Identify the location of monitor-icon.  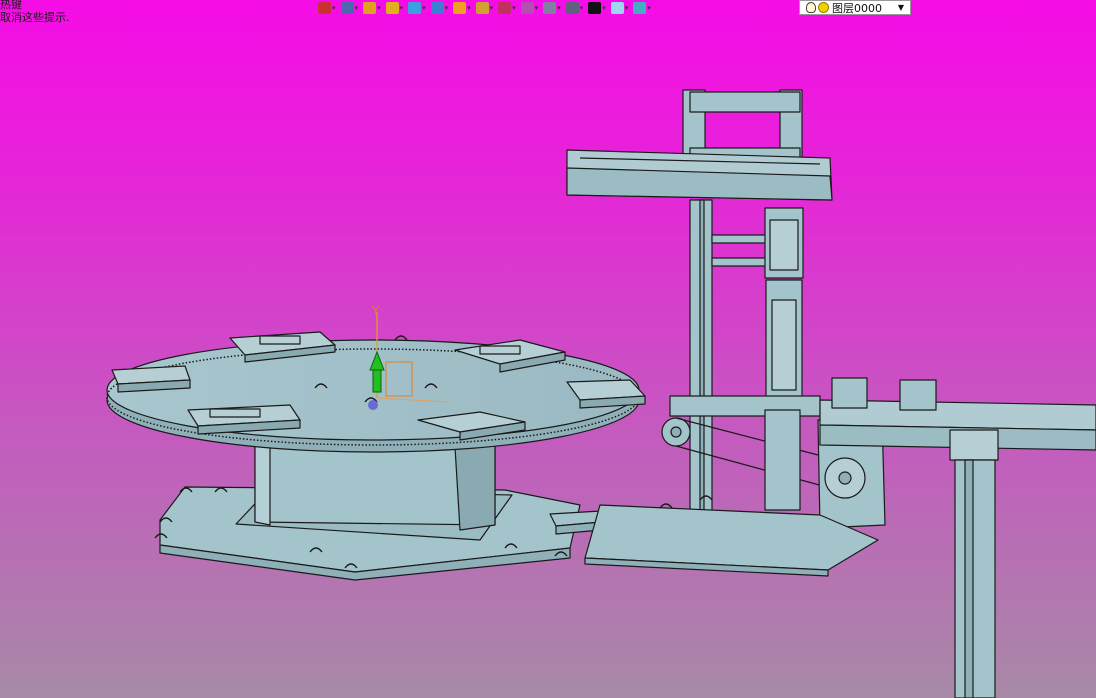
(572, 8).